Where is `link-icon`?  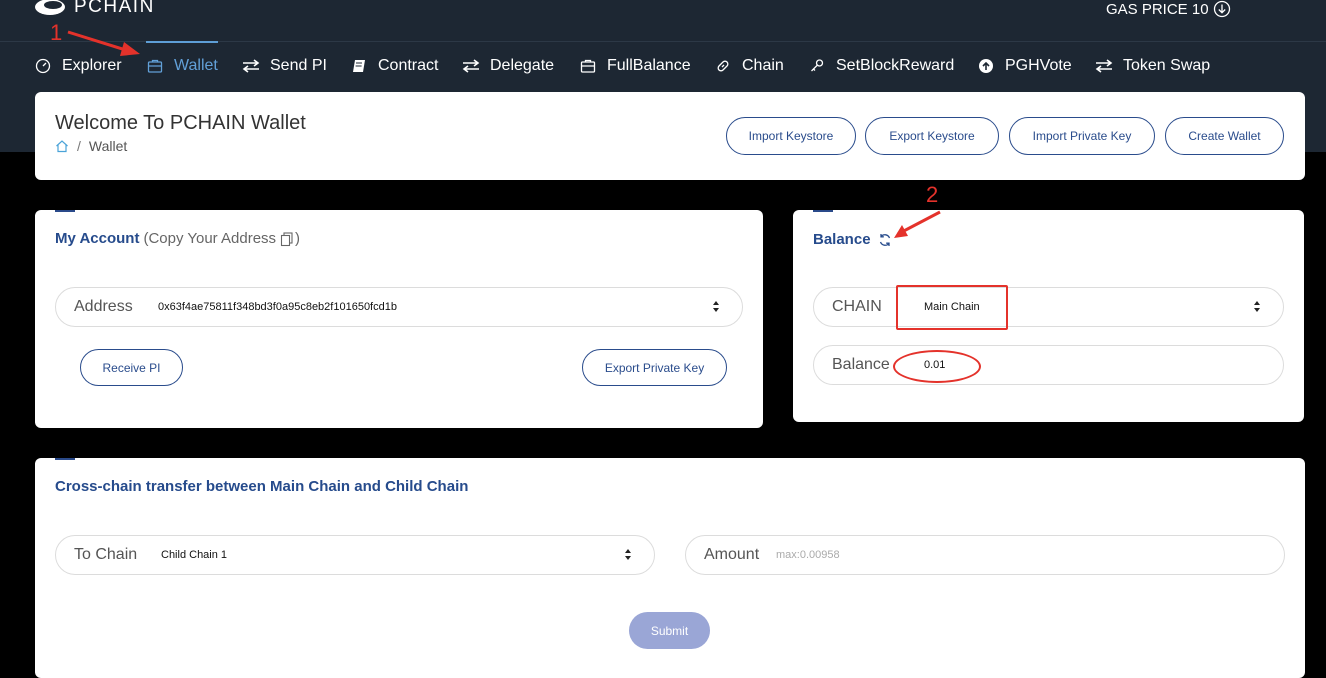 link-icon is located at coordinates (723, 66).